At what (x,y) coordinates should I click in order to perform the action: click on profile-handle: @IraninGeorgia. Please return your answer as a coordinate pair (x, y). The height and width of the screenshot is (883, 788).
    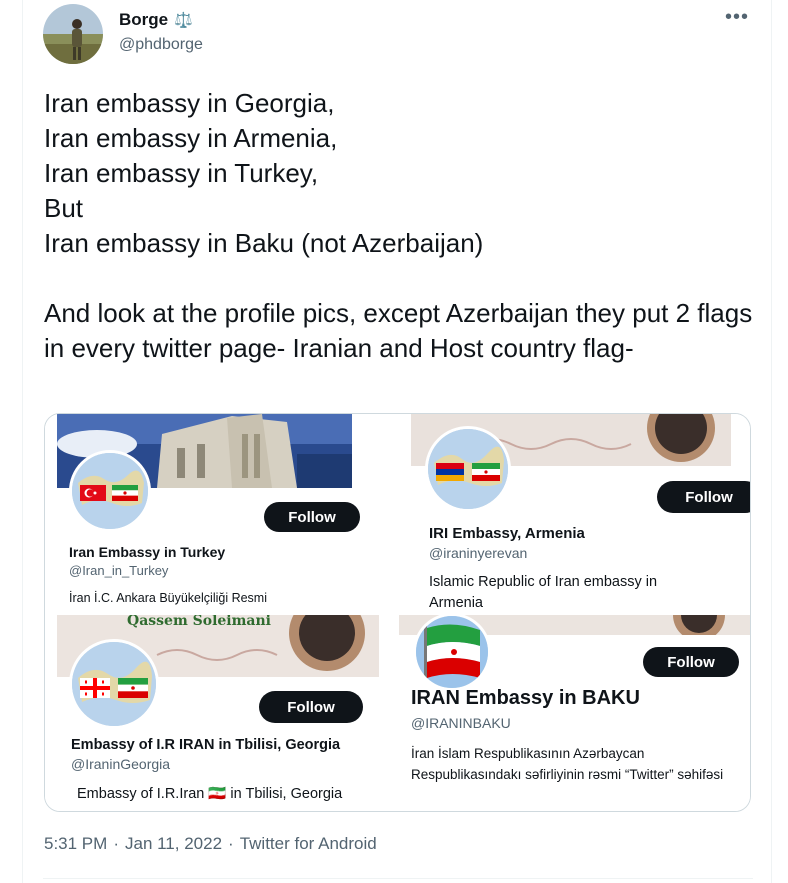
    Looking at the image, I should click on (121, 764).